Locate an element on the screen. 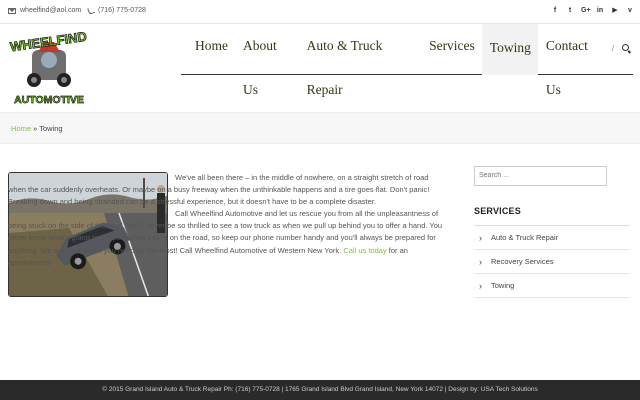  logo-graphic: WHEELFIND AUTOMOTIVE is located at coordinates (48, 67).